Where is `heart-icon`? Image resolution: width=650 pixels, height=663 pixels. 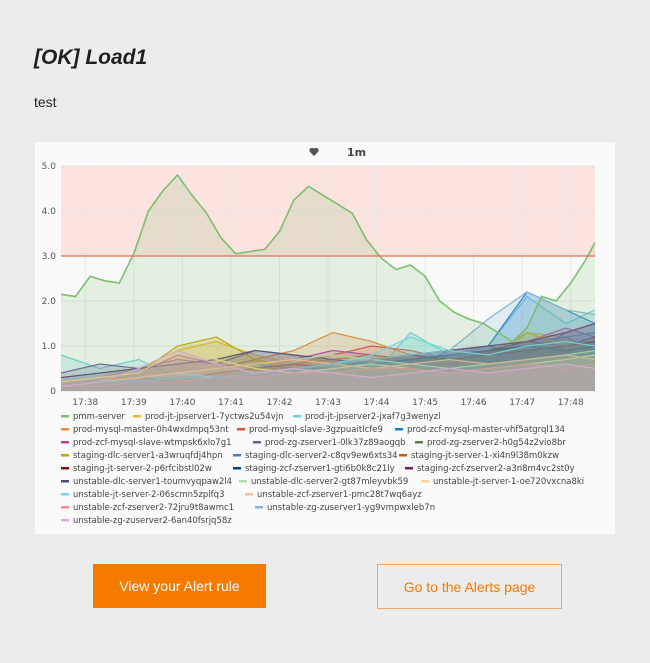 heart-icon is located at coordinates (314, 151).